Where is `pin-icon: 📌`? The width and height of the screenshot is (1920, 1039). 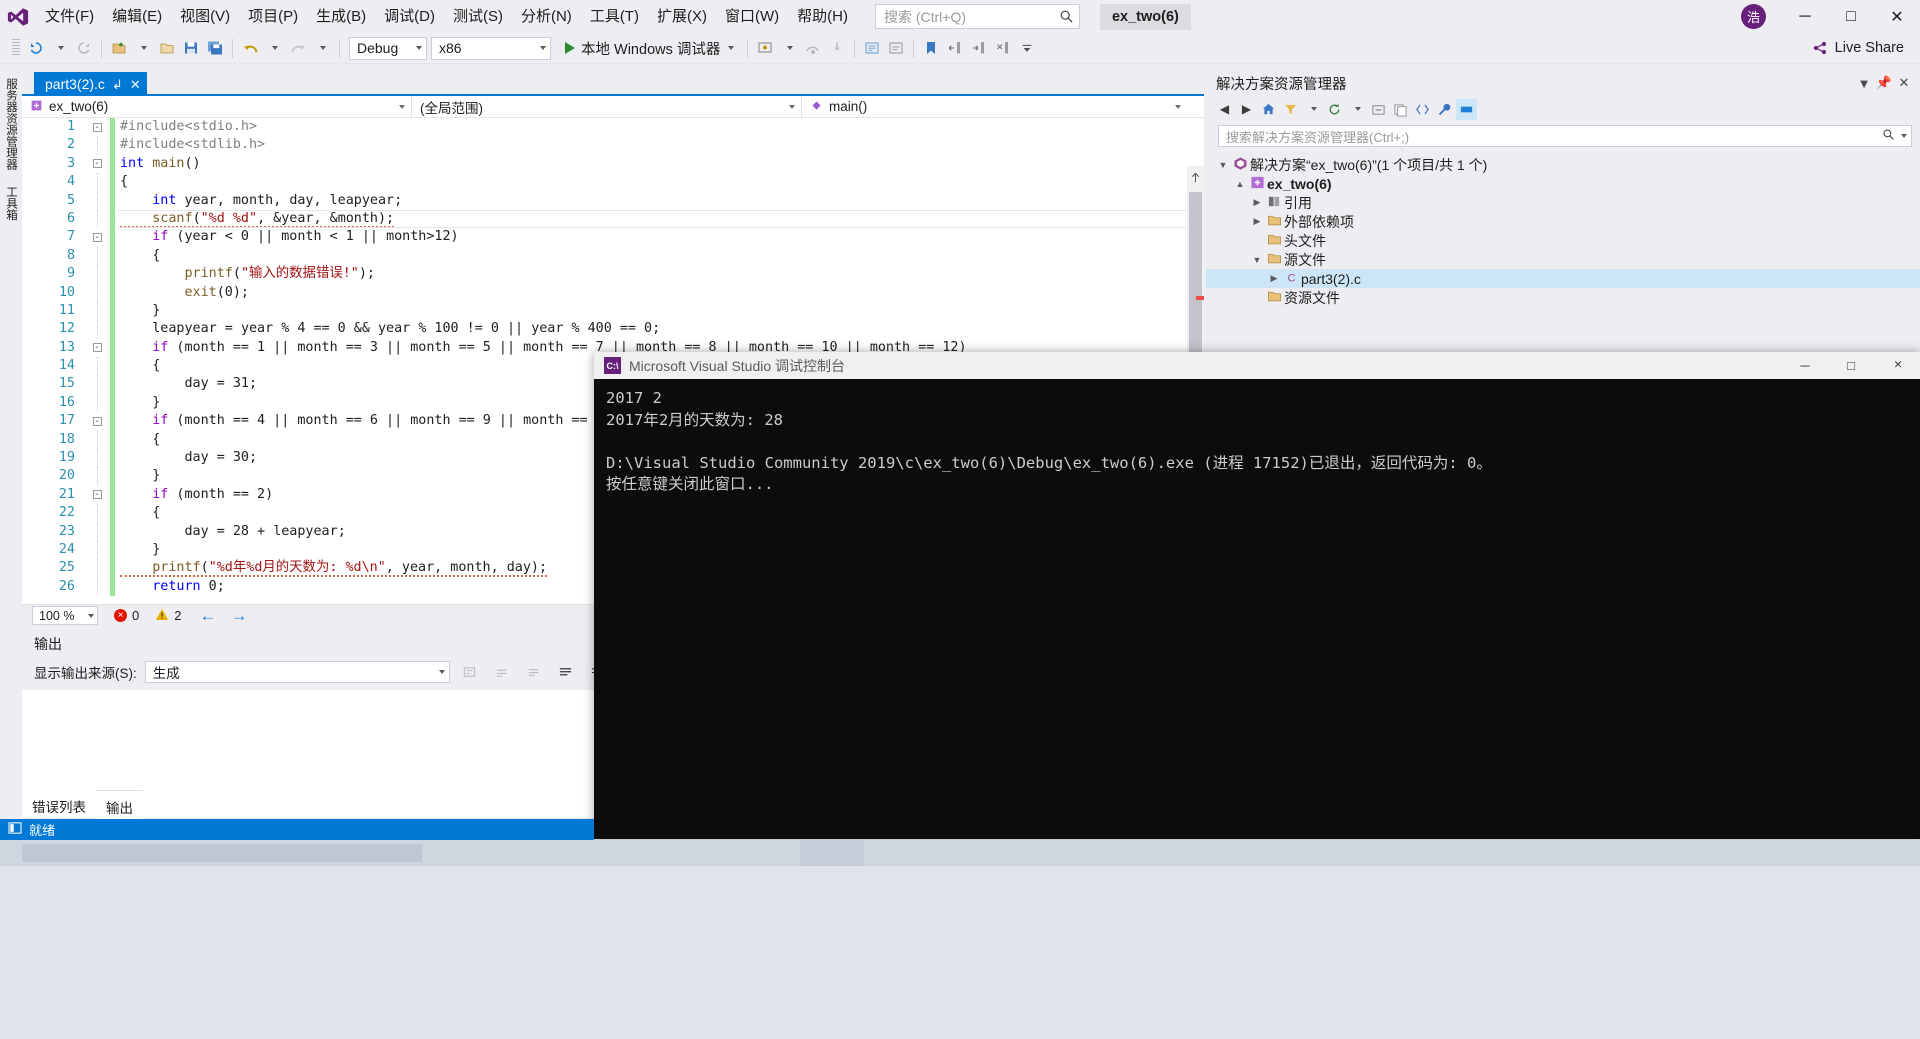 pin-icon: 📌 is located at coordinates (1884, 83).